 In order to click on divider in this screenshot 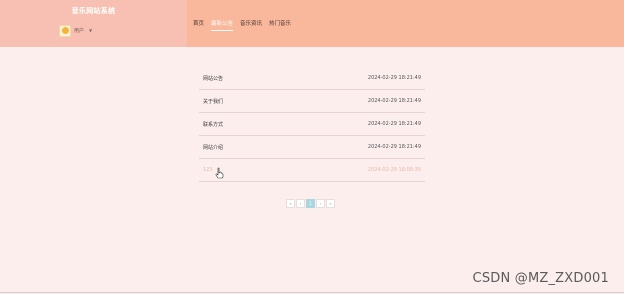, I will do `click(312, 292)`.